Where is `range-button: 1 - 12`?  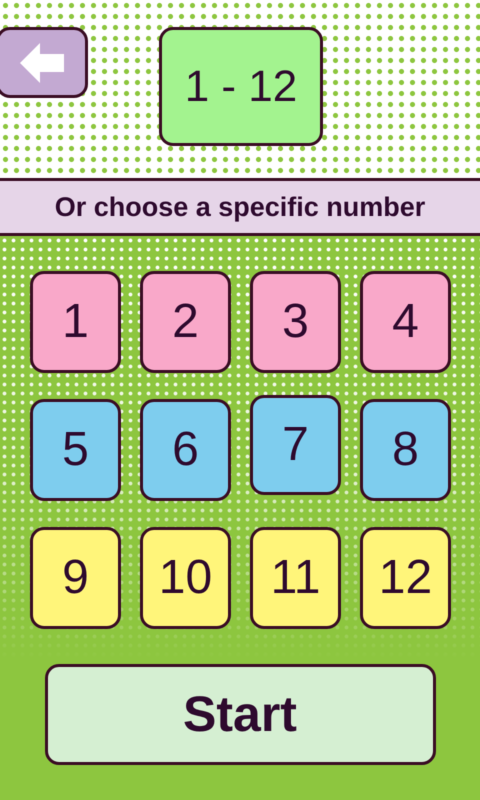 range-button: 1 - 12 is located at coordinates (241, 86).